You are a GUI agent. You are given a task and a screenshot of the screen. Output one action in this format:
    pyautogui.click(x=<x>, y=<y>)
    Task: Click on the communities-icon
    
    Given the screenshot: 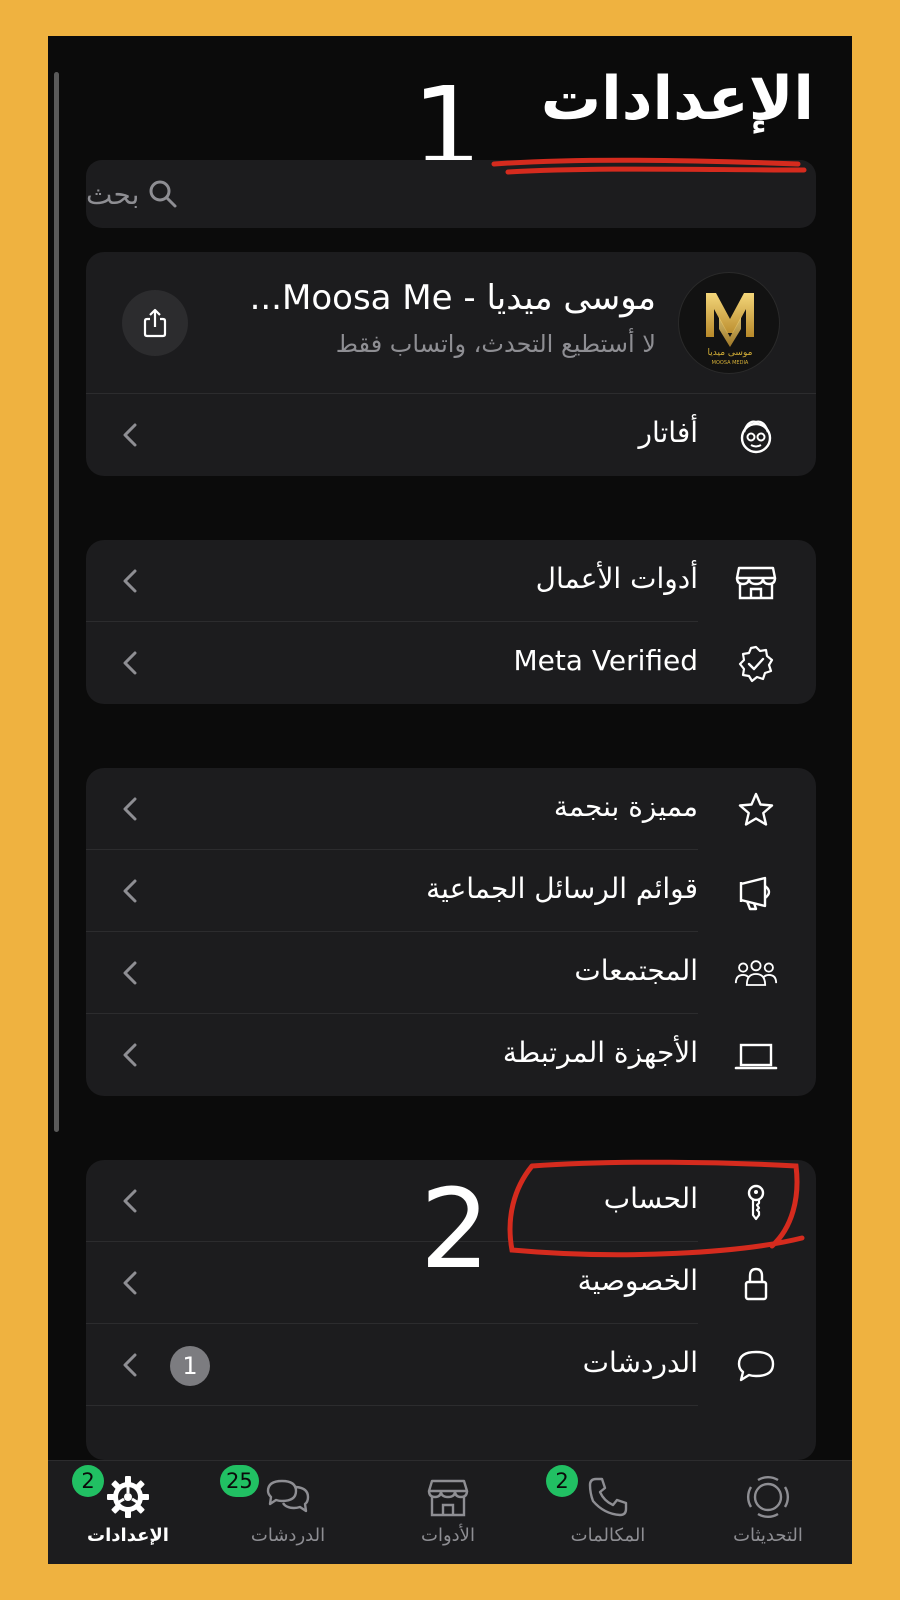 What is the action you would take?
    pyautogui.click(x=756, y=974)
    